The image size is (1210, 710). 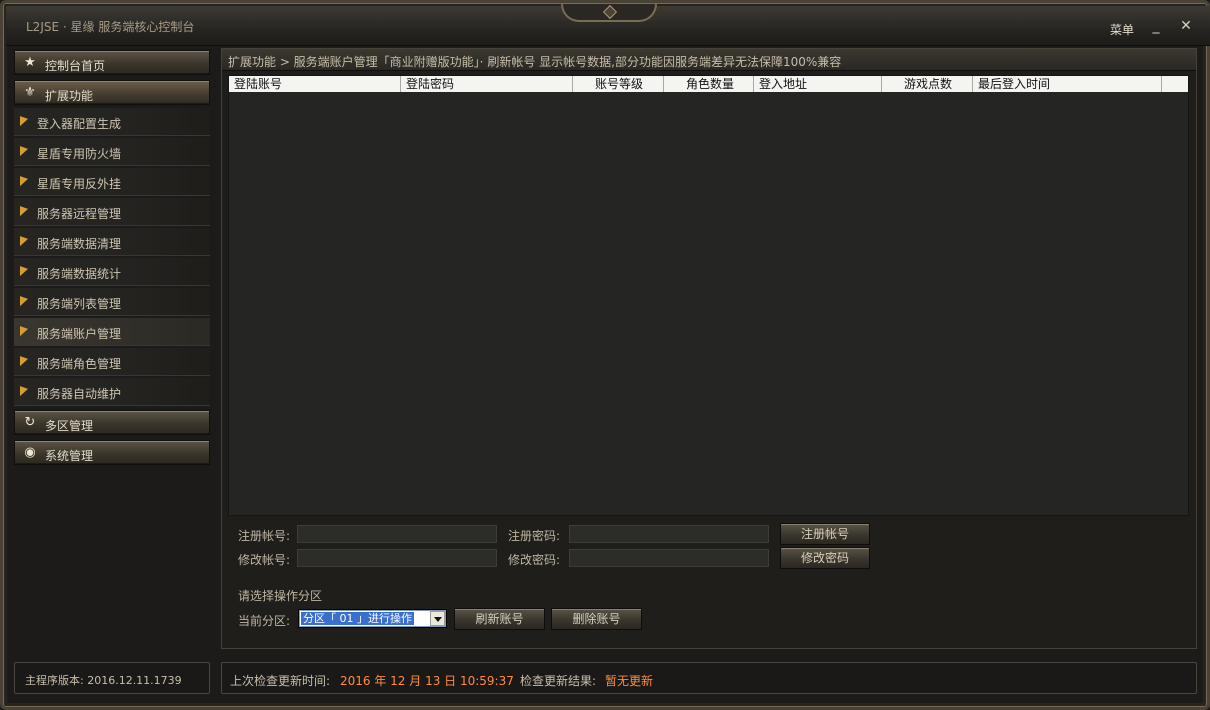 I want to click on title-bar: L2JSE · 星缘 服务端核心控制台 菜单 _ ✕, so click(x=608, y=25).